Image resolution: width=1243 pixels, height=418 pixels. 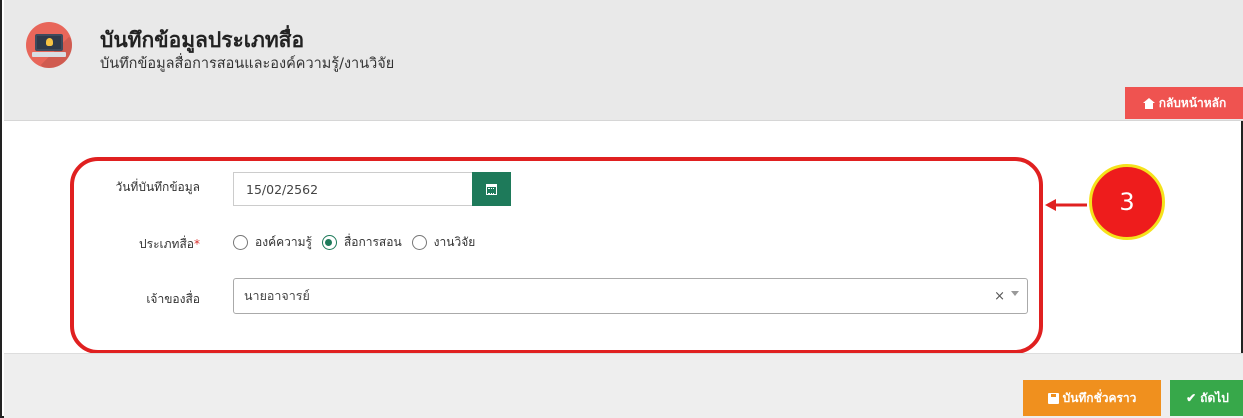 What do you see at coordinates (202, 40) in the screenshot?
I see `page-title: บันทึกข้อมูลประเภทสื่อ` at bounding box center [202, 40].